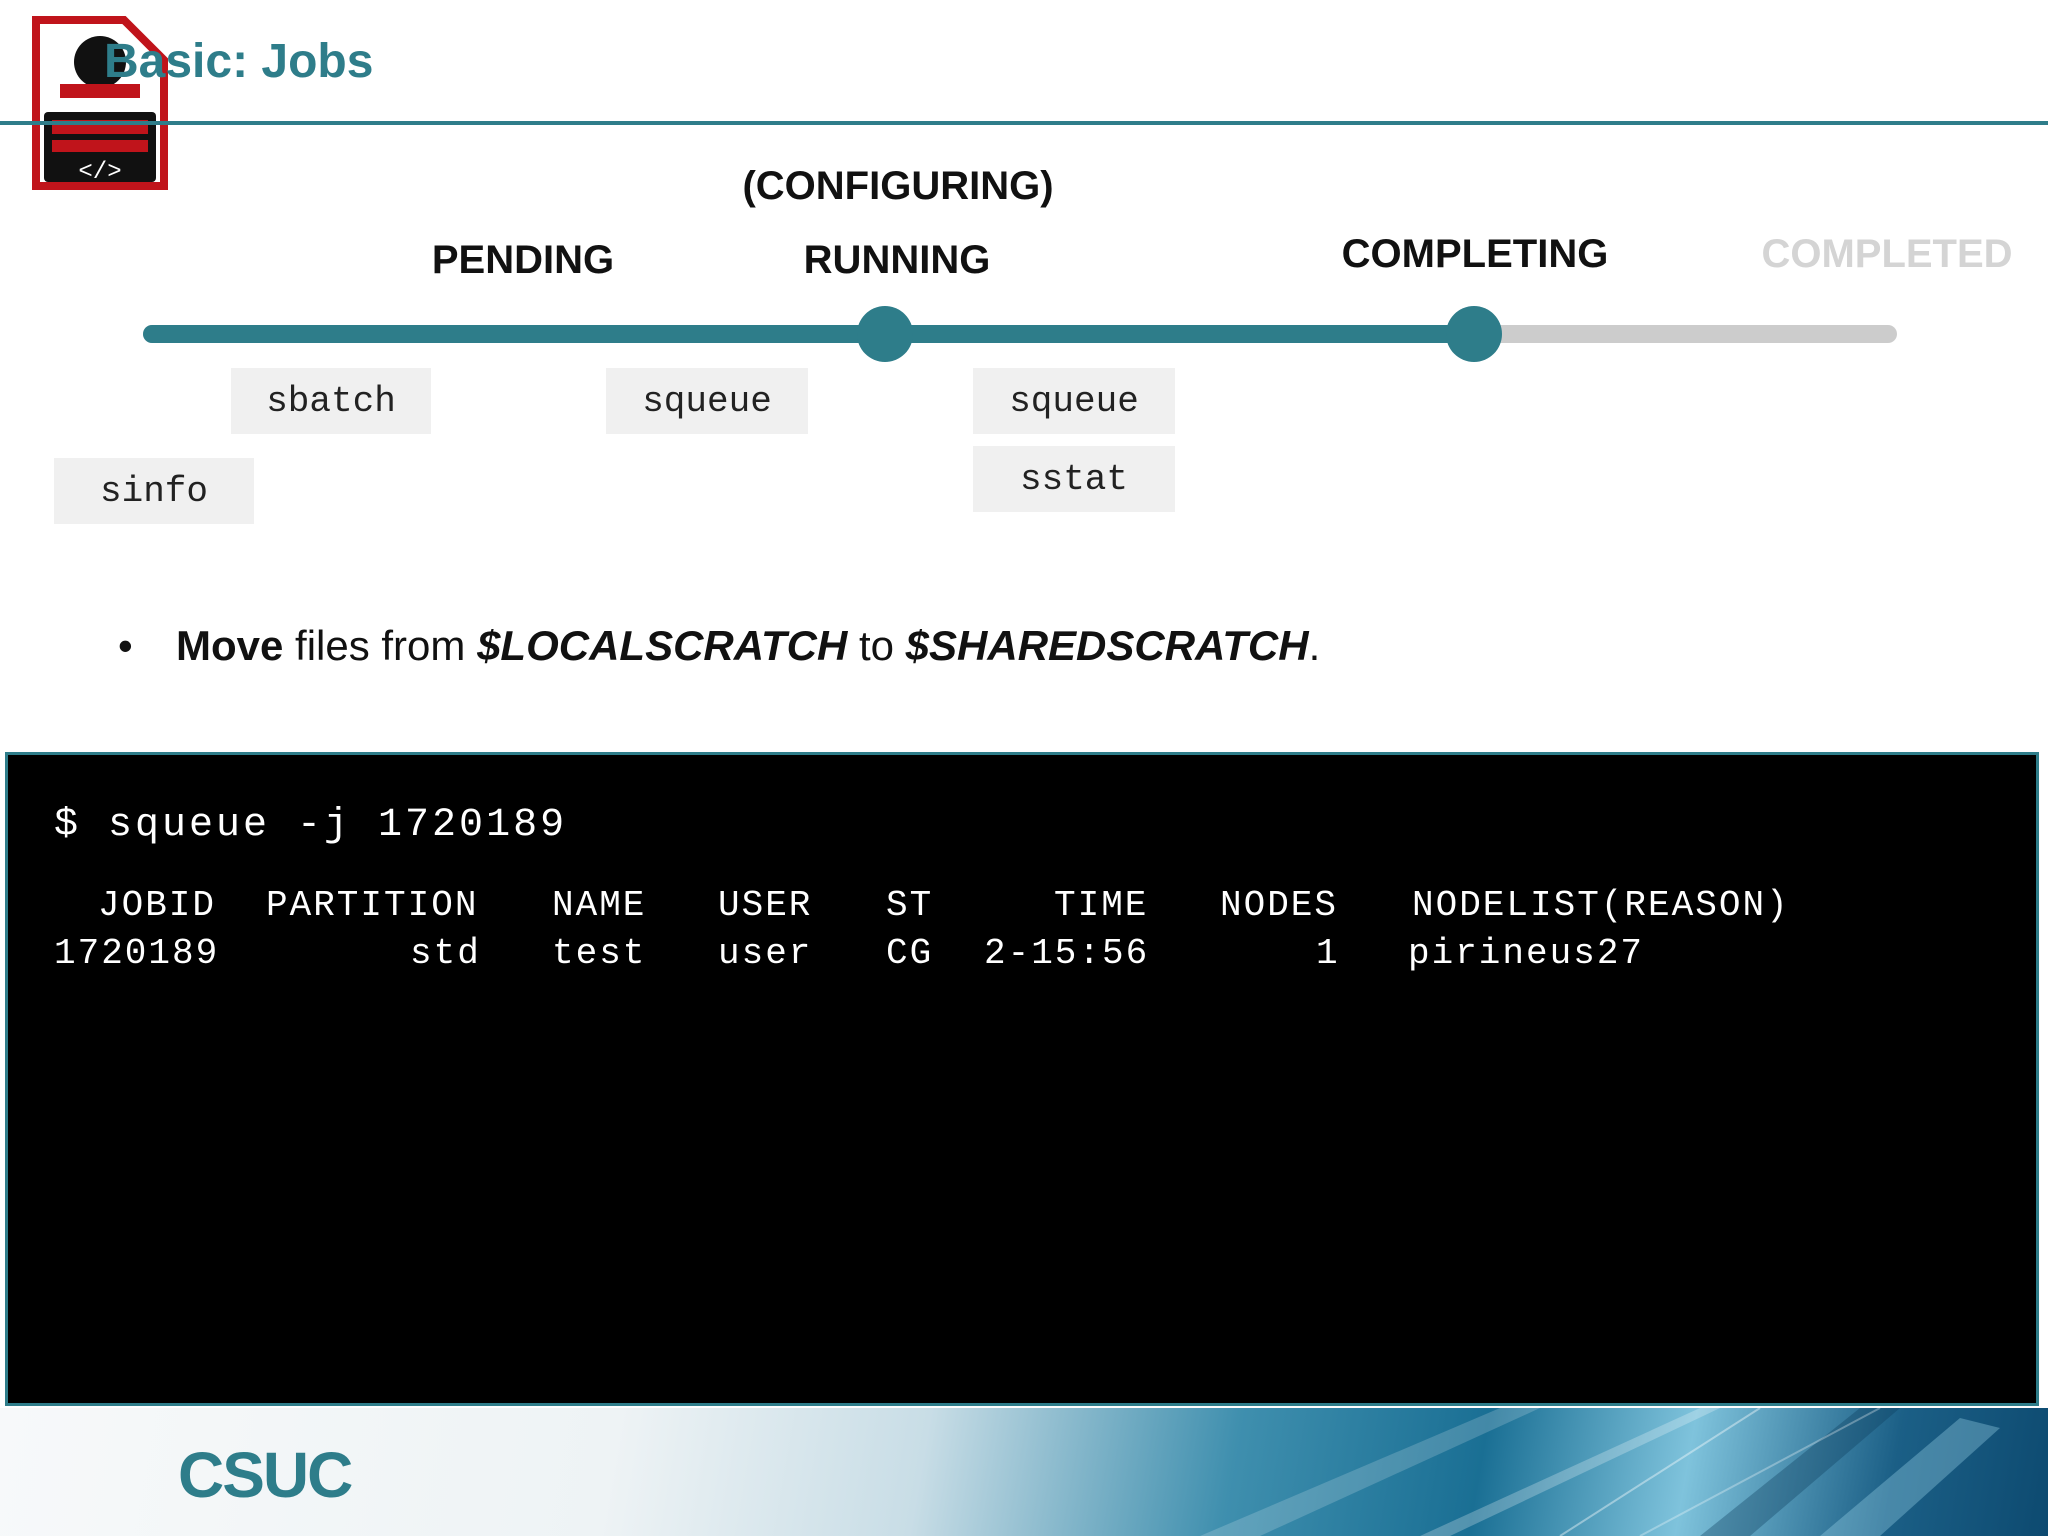 This screenshot has width=2048, height=1536. I want to click on command-chip-sbatch: sbatch, so click(331, 401).